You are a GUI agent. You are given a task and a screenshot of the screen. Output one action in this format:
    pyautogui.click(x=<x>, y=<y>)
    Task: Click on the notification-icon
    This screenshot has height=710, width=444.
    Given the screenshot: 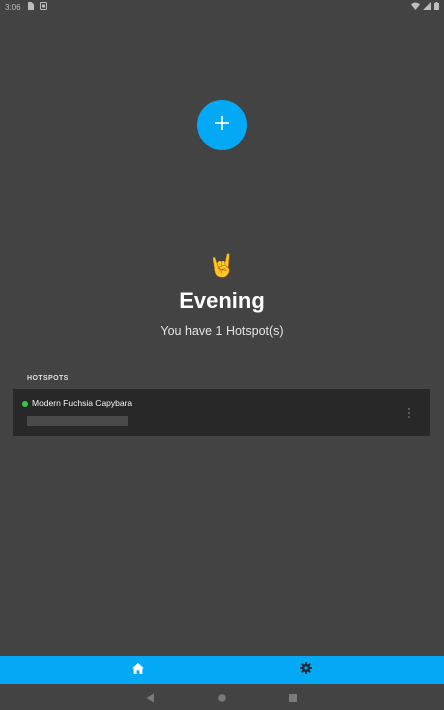 What is the action you would take?
    pyautogui.click(x=43, y=7)
    